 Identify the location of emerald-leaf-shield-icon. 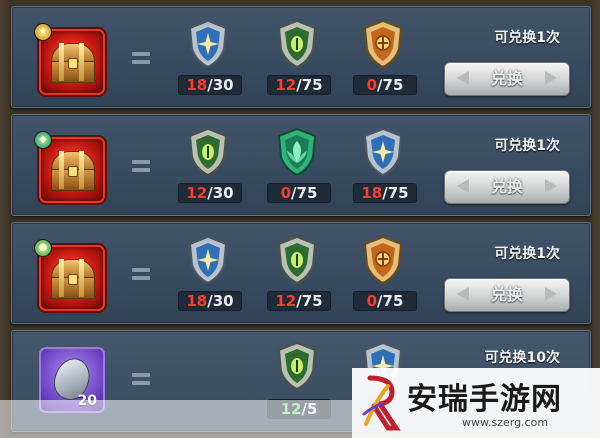
(297, 152).